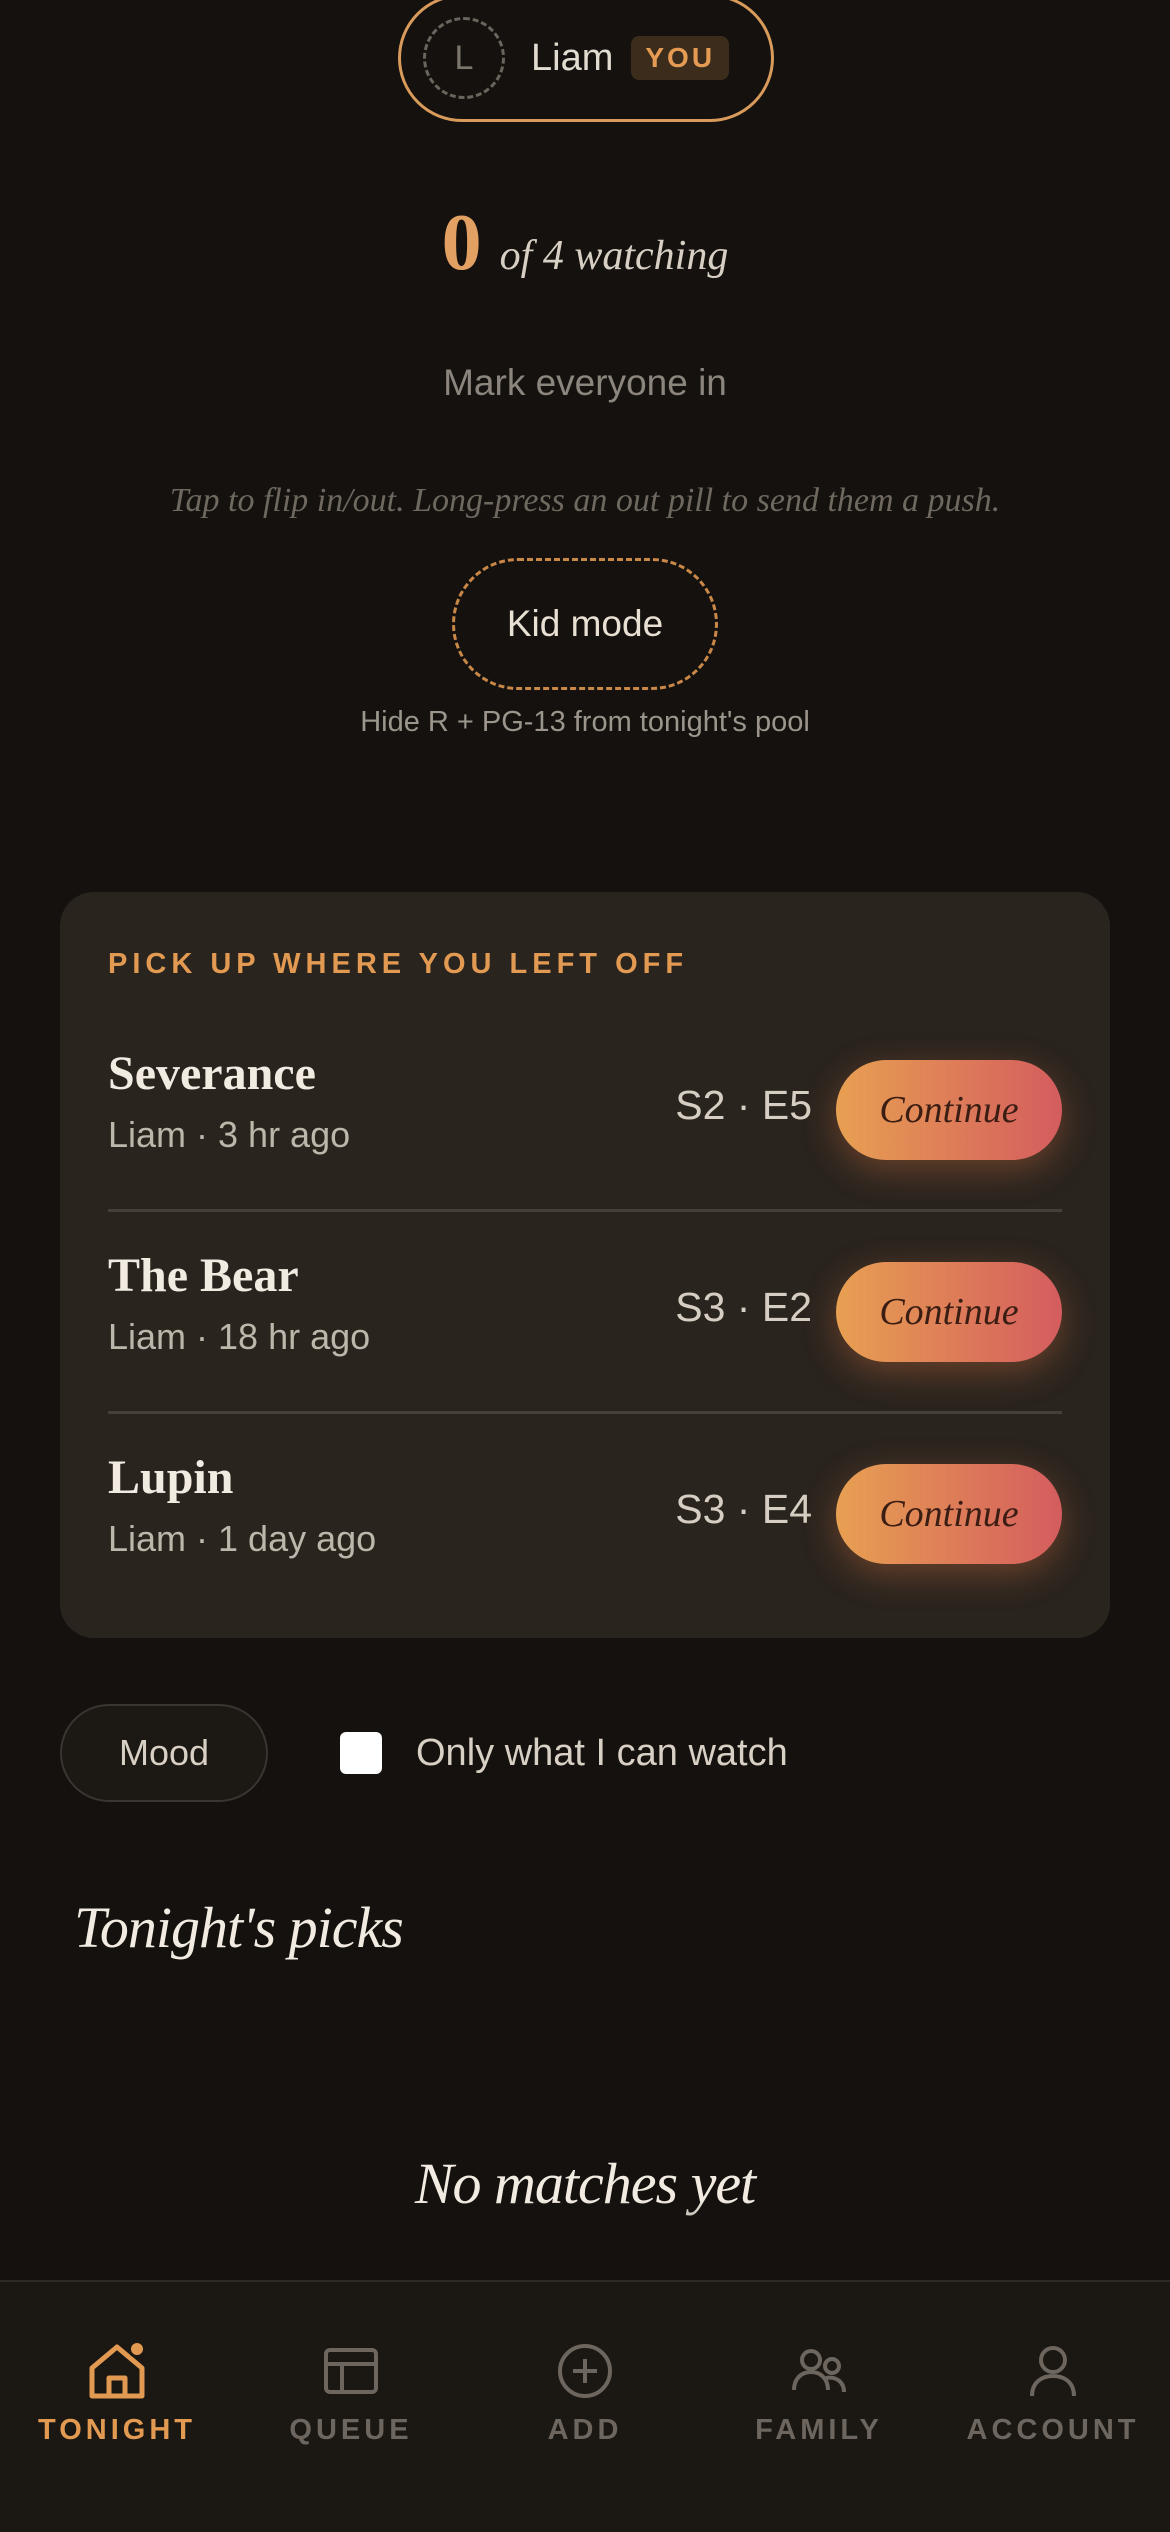  I want to click on show-meta: Liam · 18 hr ago, so click(239, 1336).